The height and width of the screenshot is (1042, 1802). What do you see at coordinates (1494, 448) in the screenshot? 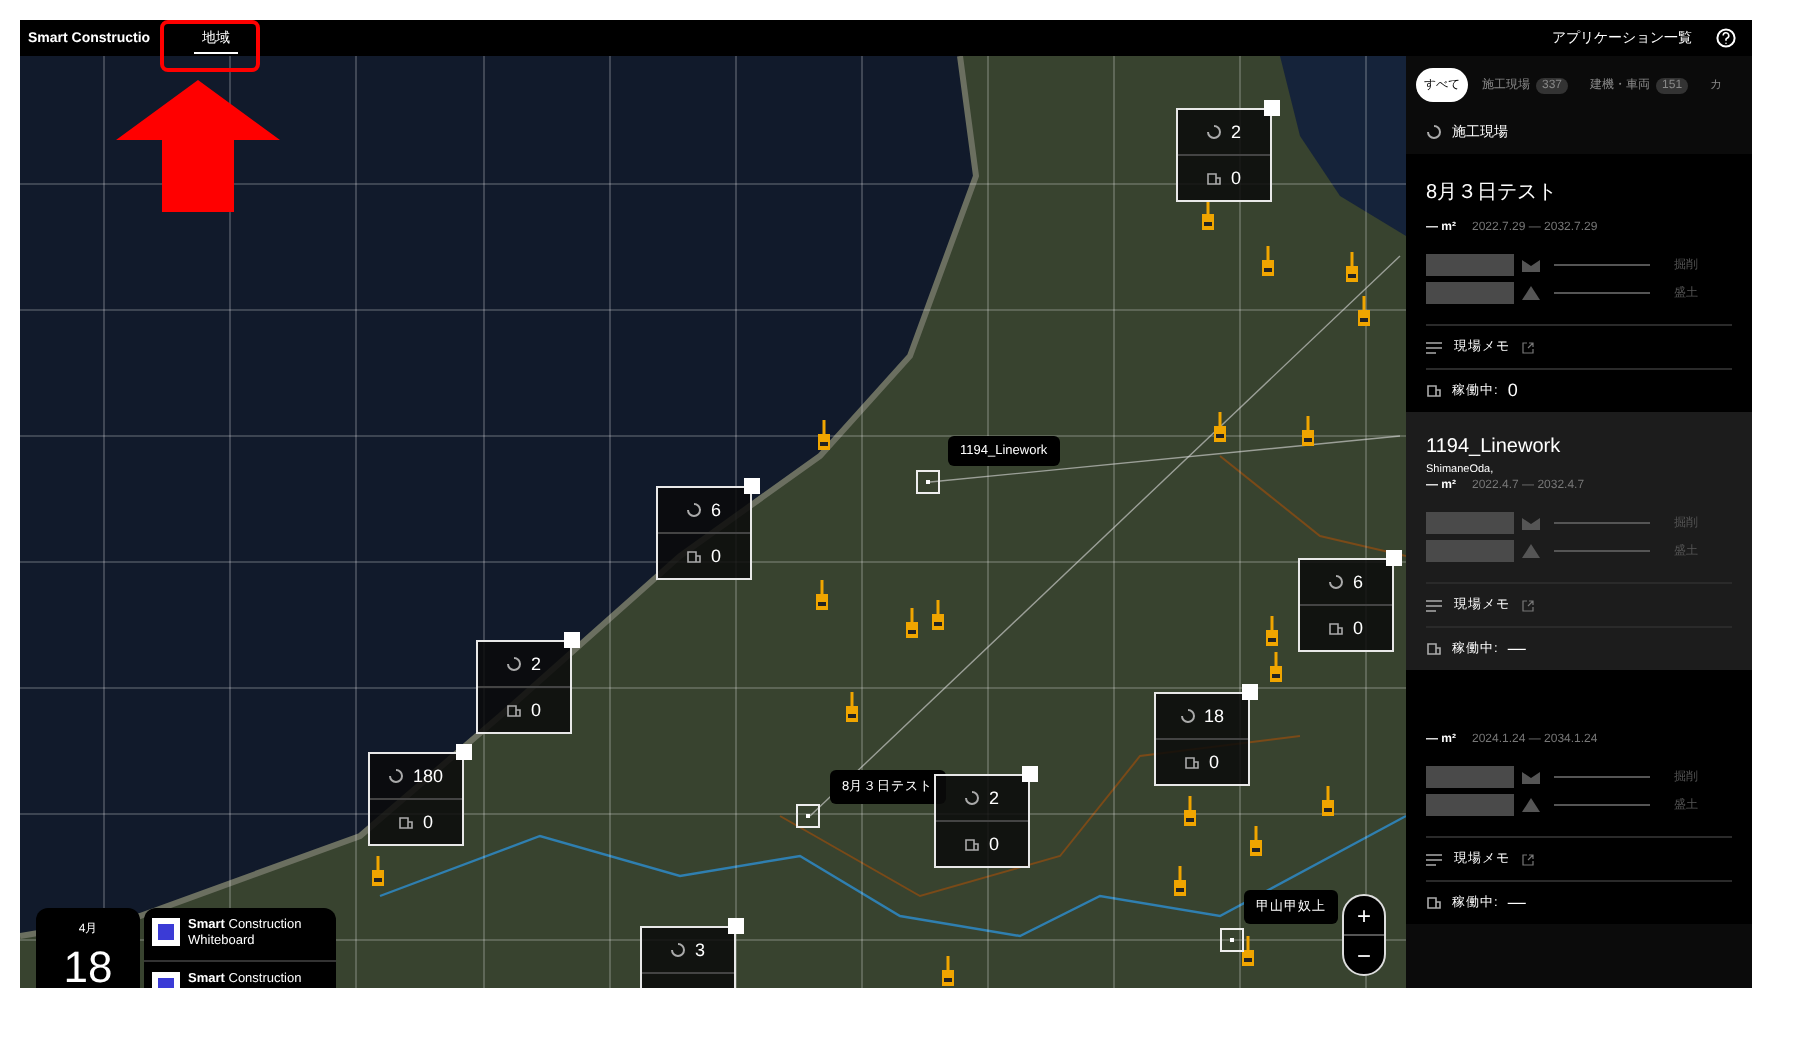
I see `site-name: 1194_Linework` at bounding box center [1494, 448].